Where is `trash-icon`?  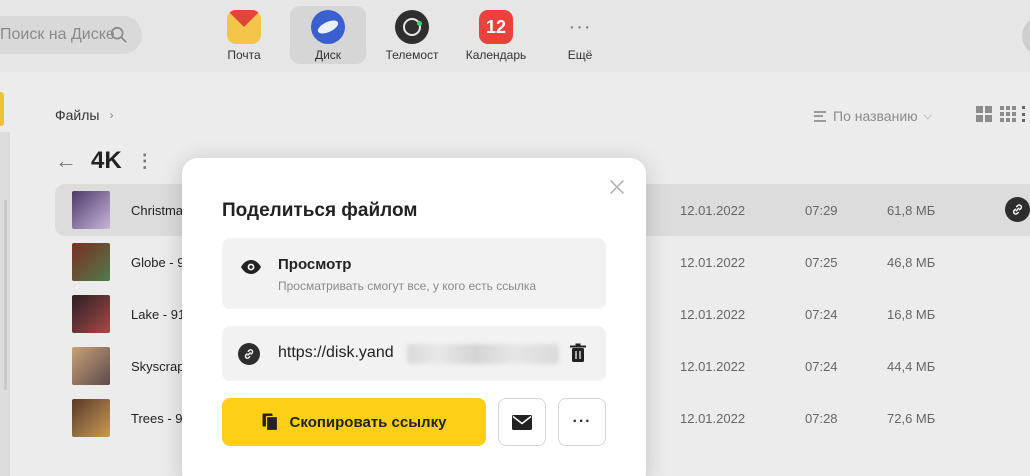
trash-icon is located at coordinates (578, 353).